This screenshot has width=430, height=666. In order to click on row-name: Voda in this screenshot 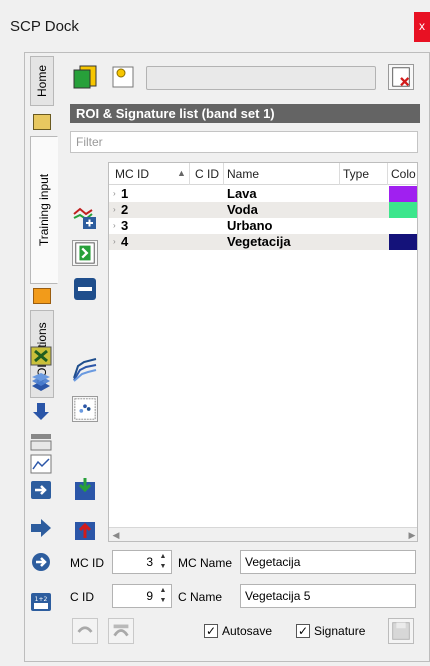, I will do `click(242, 209)`.